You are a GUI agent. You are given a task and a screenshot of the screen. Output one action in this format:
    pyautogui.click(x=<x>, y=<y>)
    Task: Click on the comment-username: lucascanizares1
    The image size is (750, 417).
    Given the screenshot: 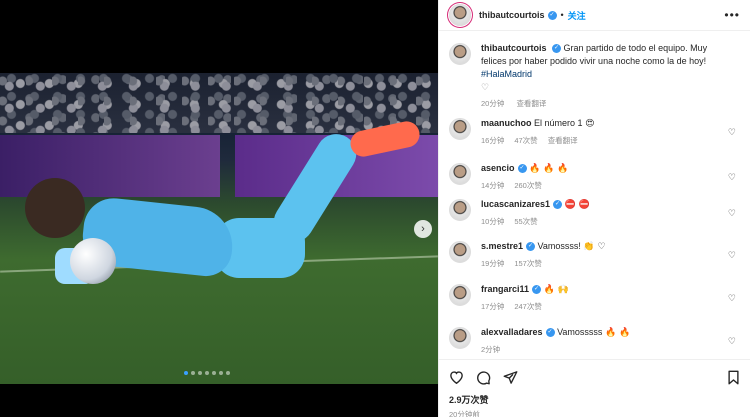 What is the action you would take?
    pyautogui.click(x=515, y=204)
    